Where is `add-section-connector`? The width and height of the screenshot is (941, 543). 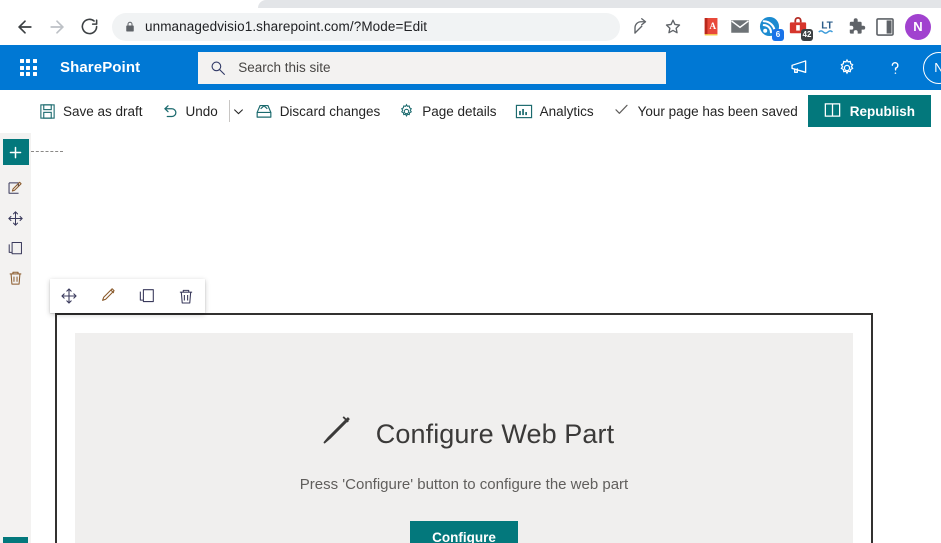 add-section-connector is located at coordinates (47, 151).